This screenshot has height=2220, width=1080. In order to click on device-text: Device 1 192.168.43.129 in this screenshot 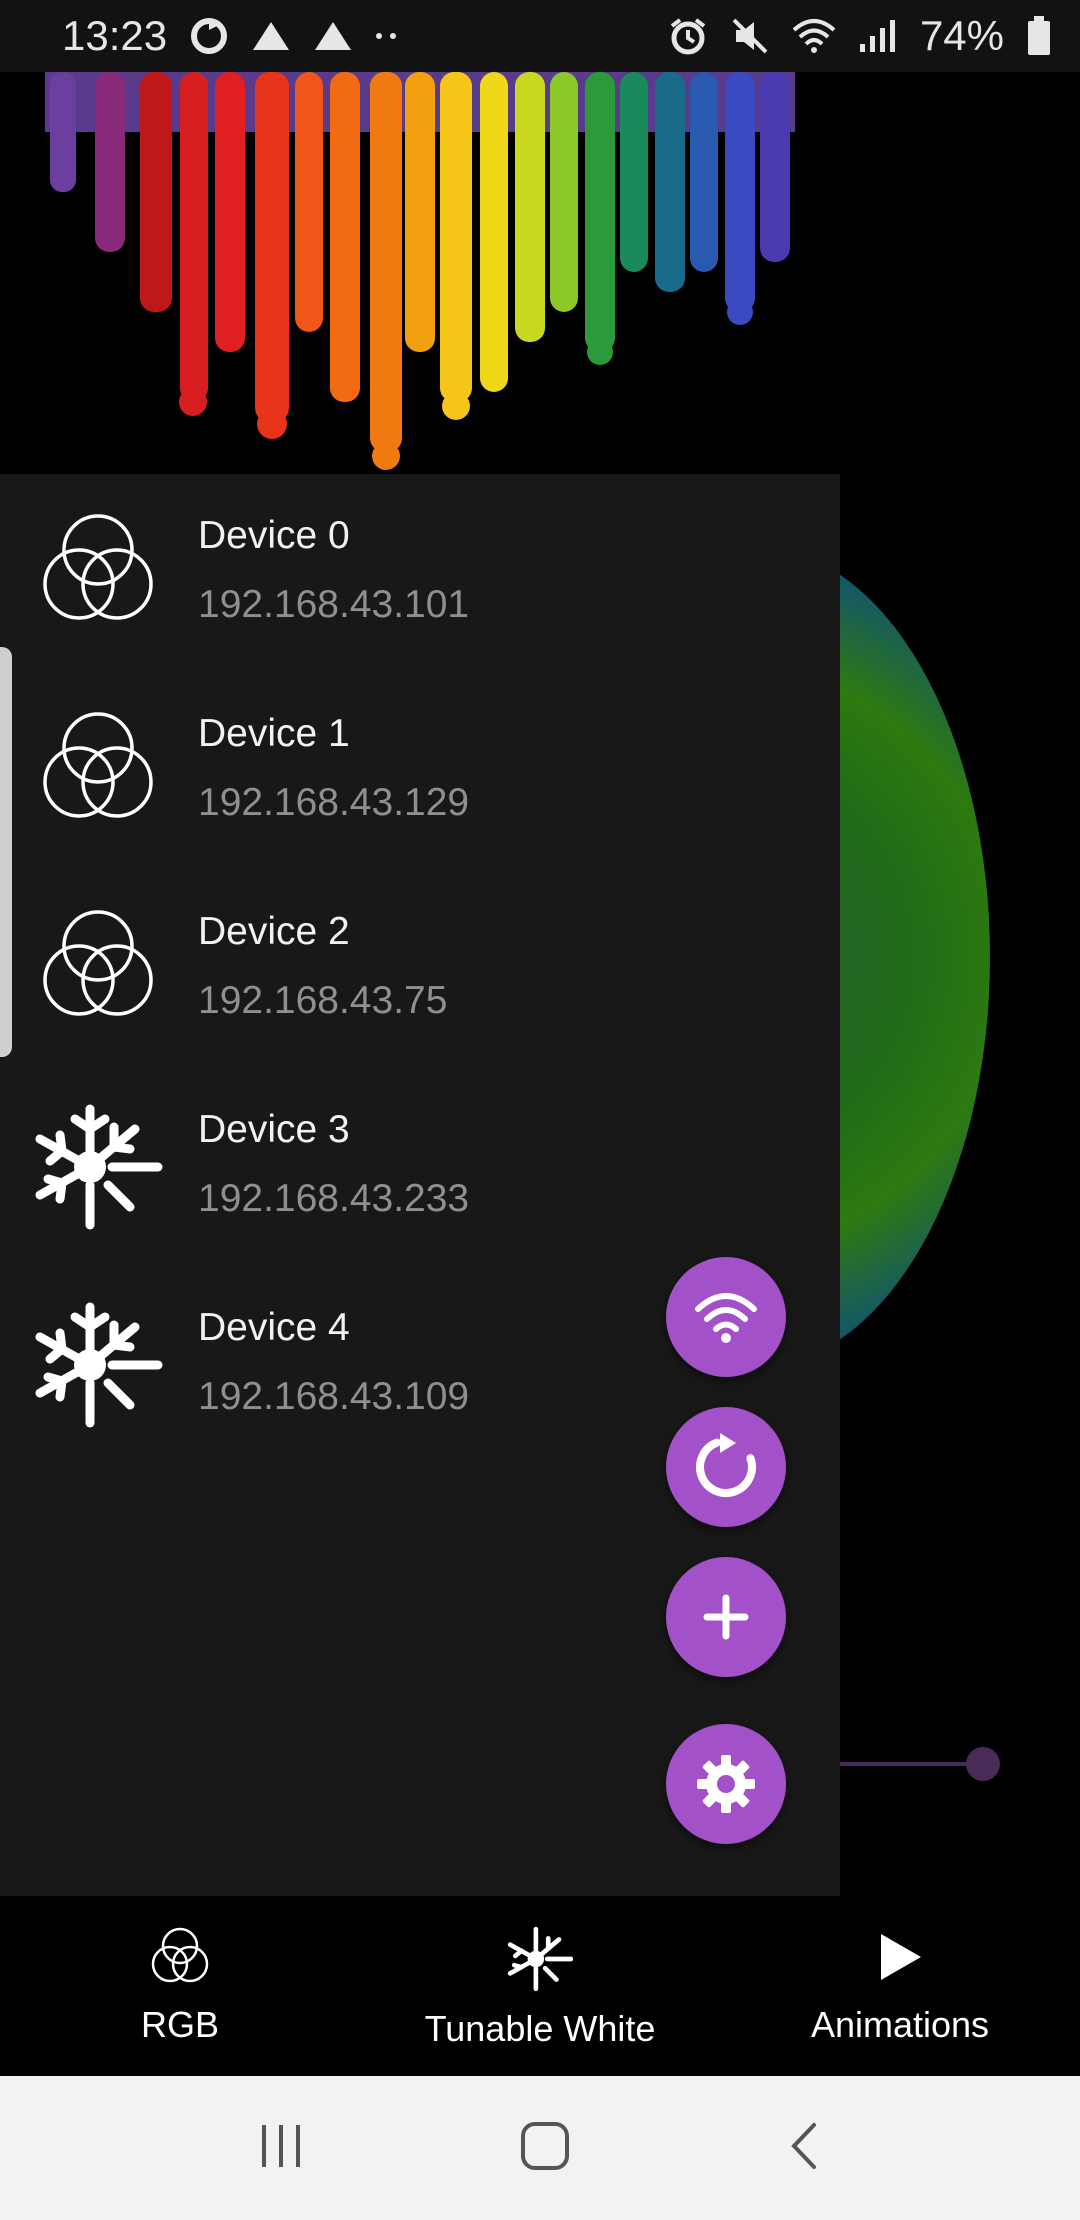, I will do `click(333, 768)`.